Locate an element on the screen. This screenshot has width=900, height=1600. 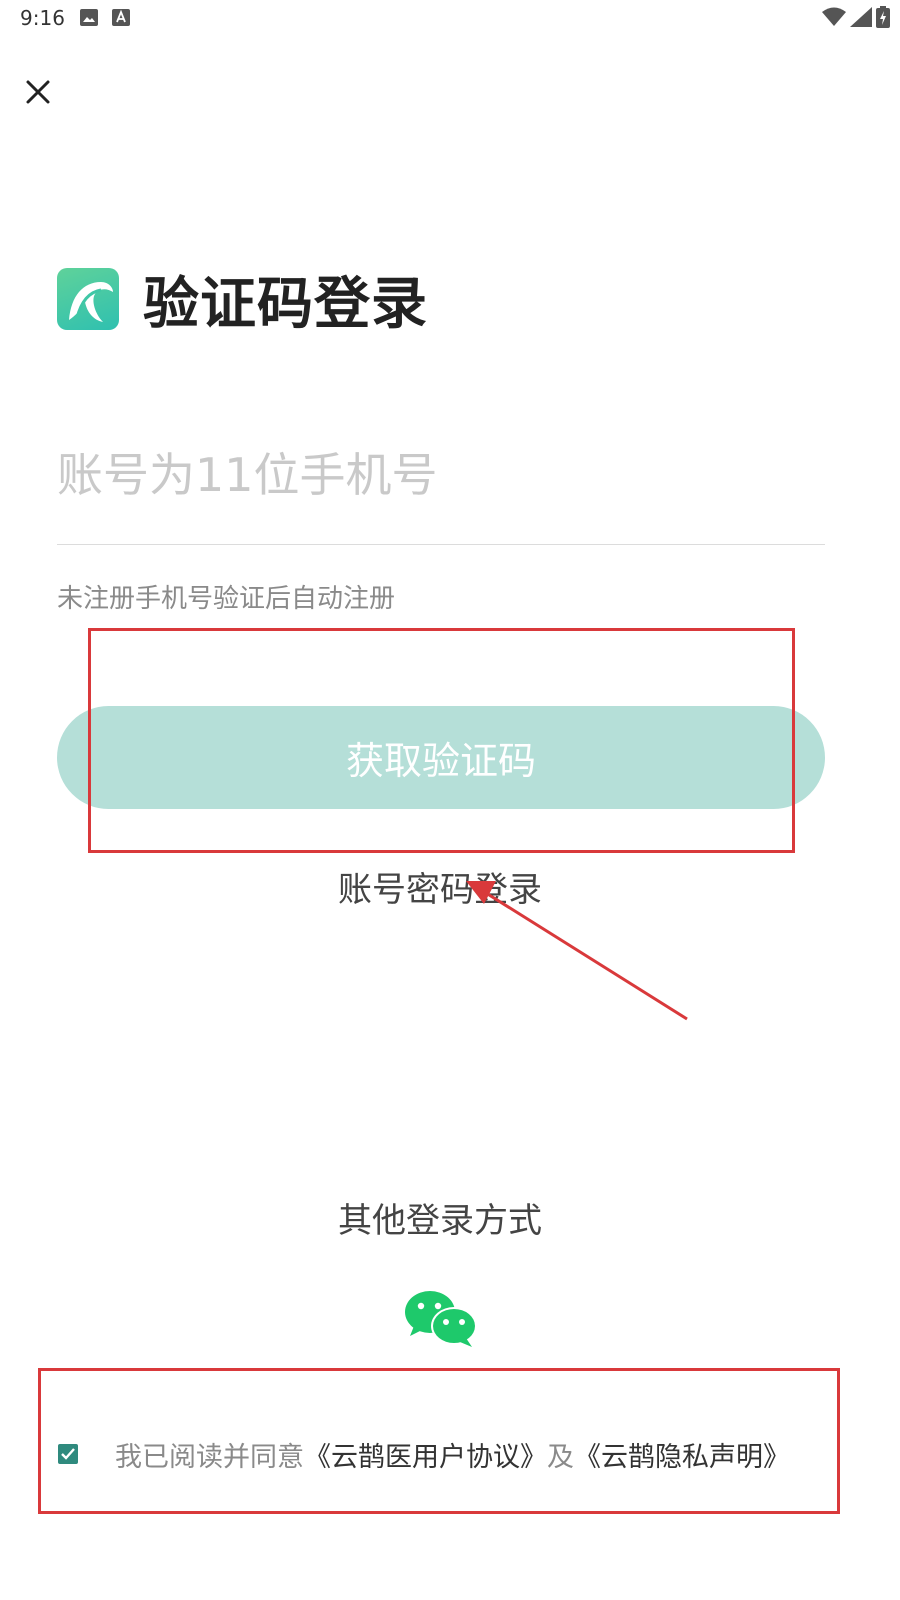
get-code-button: 获取验证码 is located at coordinates (441, 757).